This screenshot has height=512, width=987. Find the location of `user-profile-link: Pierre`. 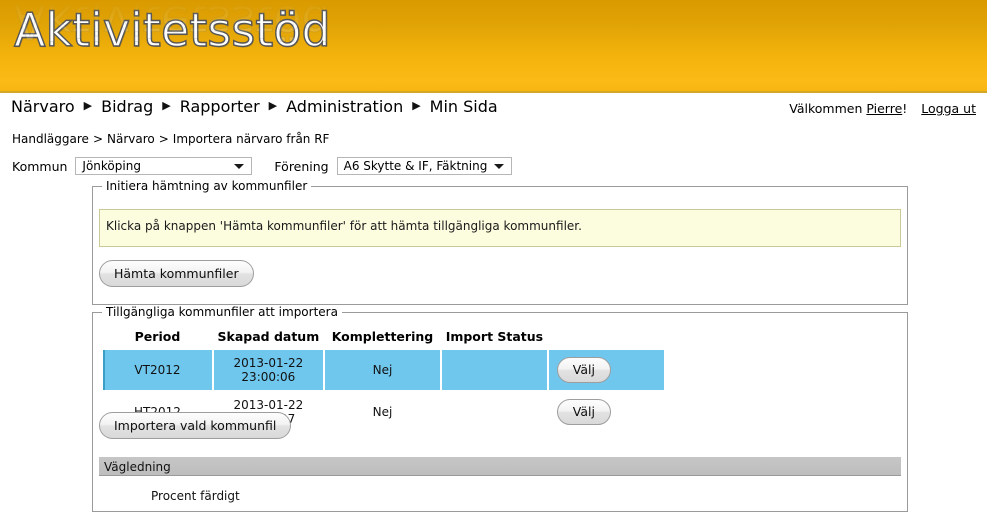

user-profile-link: Pierre is located at coordinates (884, 108).